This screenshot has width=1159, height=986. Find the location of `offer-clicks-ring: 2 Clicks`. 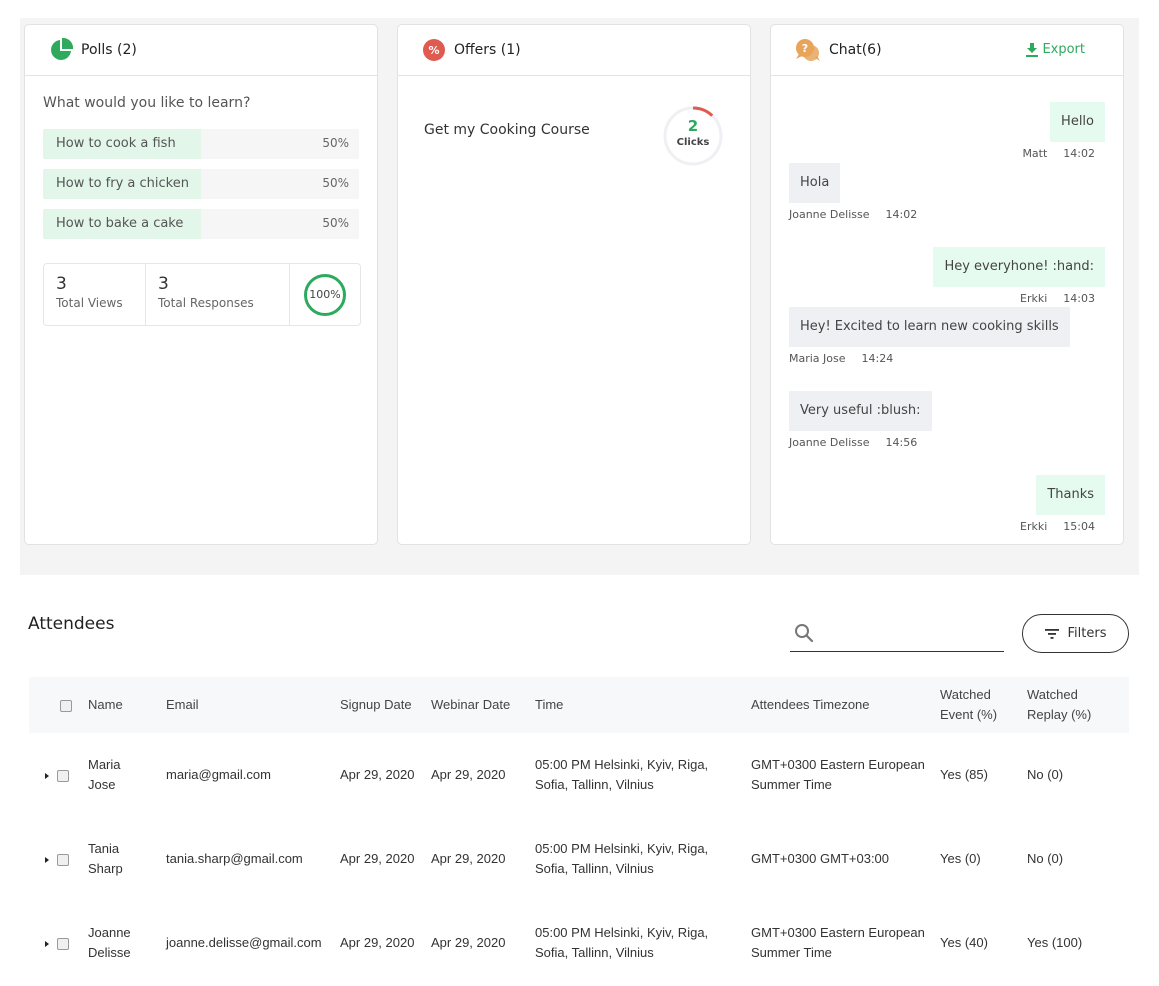

offer-clicks-ring: 2 Clicks is located at coordinates (693, 136).